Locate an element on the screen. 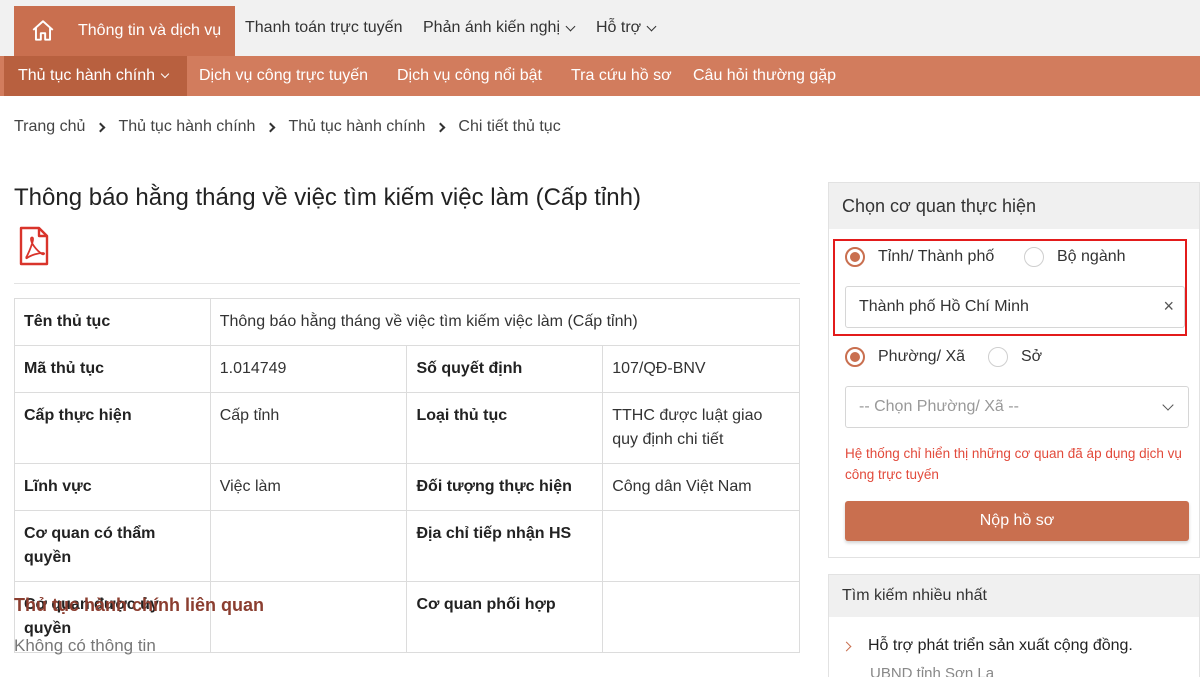  label-so-quyet-dinh: Số quyết định is located at coordinates (505, 369).